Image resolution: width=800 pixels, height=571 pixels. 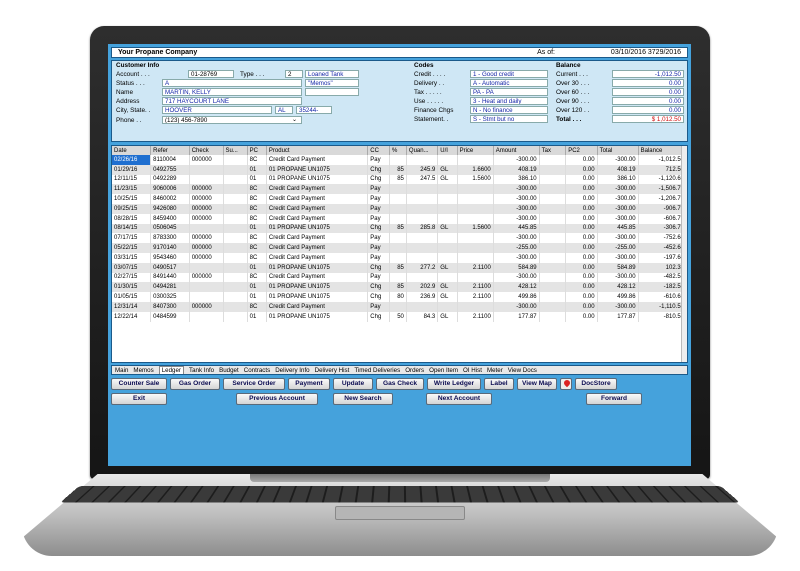 I want to click on column-header: Amount, so click(x=516, y=150).